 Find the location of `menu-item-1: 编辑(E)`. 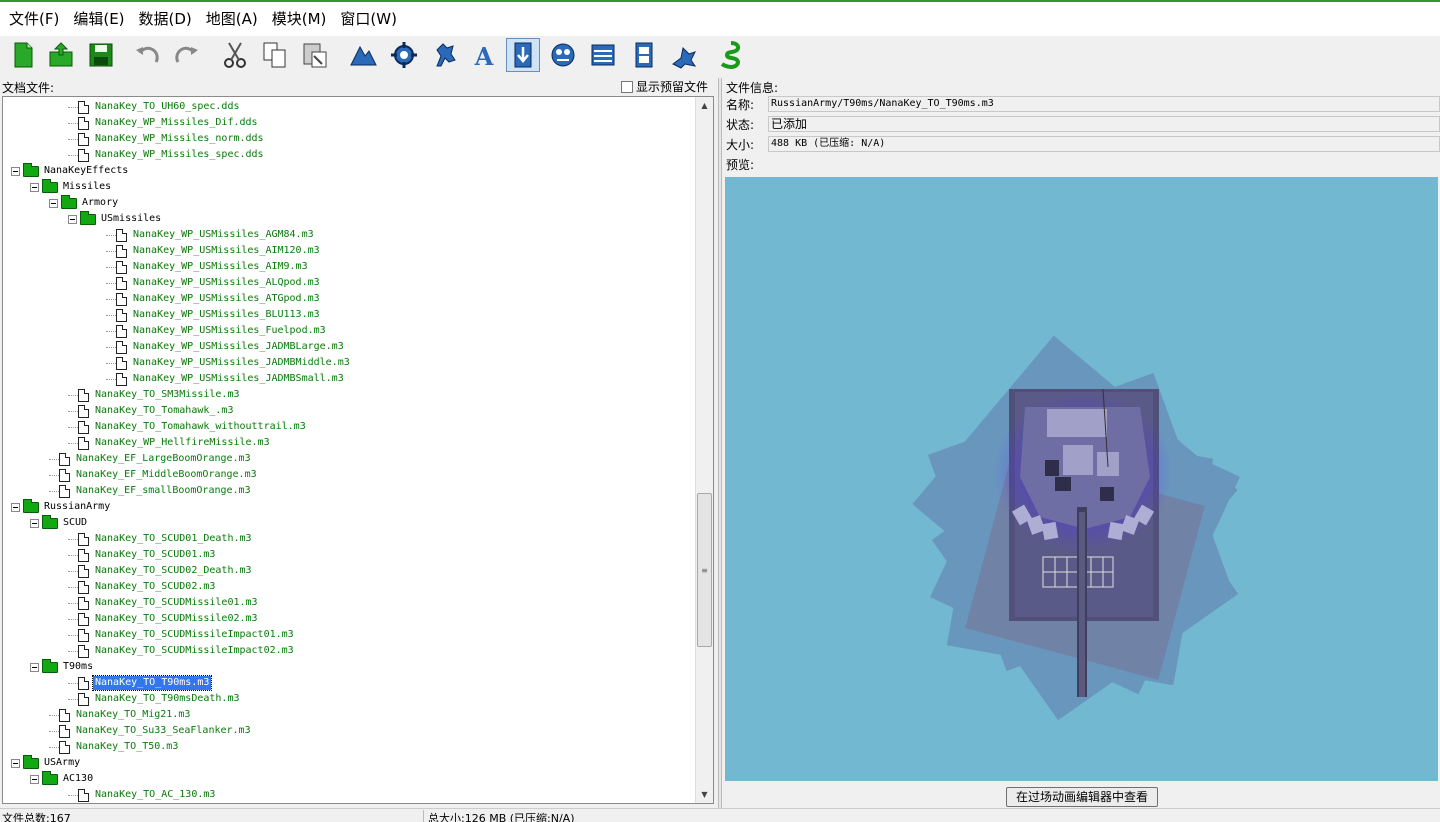

menu-item-1: 编辑(E) is located at coordinates (98, 19).